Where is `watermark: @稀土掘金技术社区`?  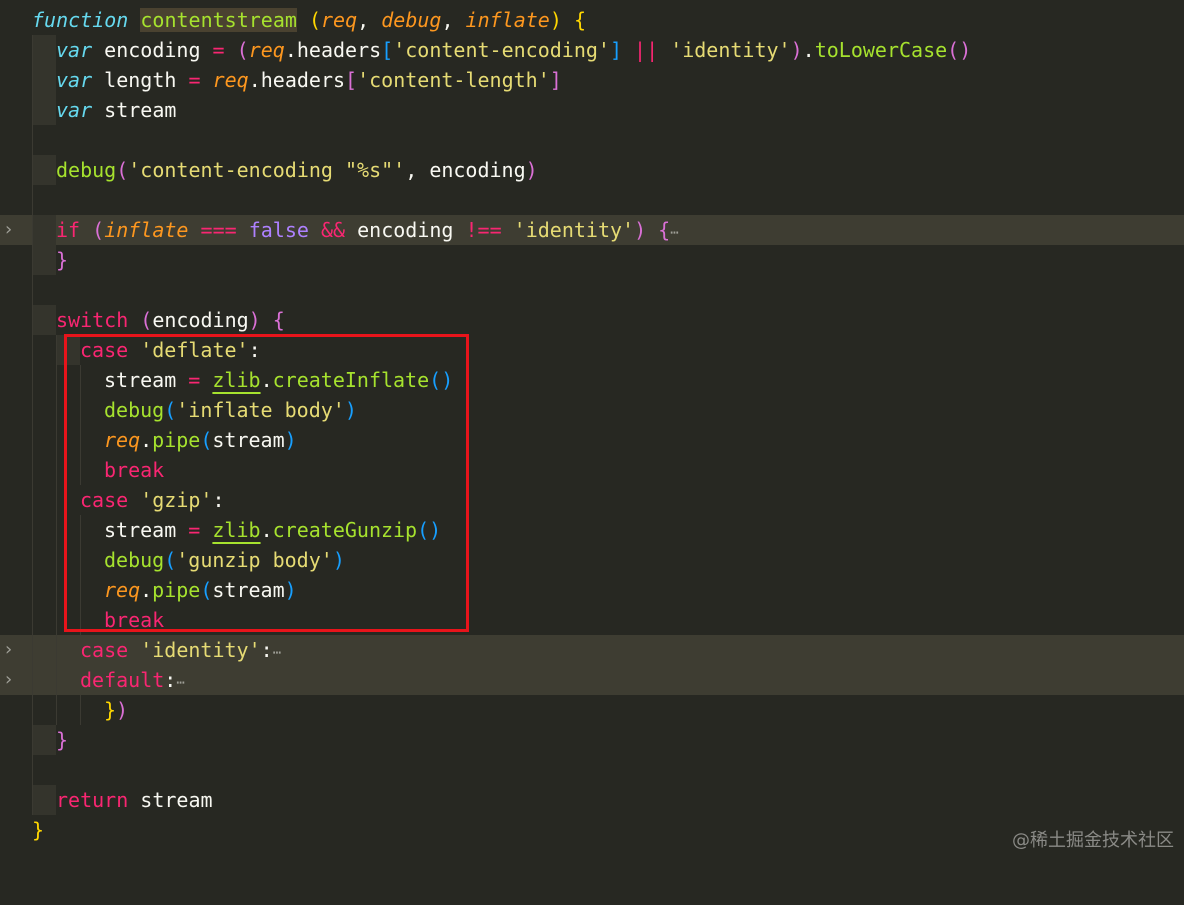
watermark: @稀土掘金技术社区 is located at coordinates (1093, 840).